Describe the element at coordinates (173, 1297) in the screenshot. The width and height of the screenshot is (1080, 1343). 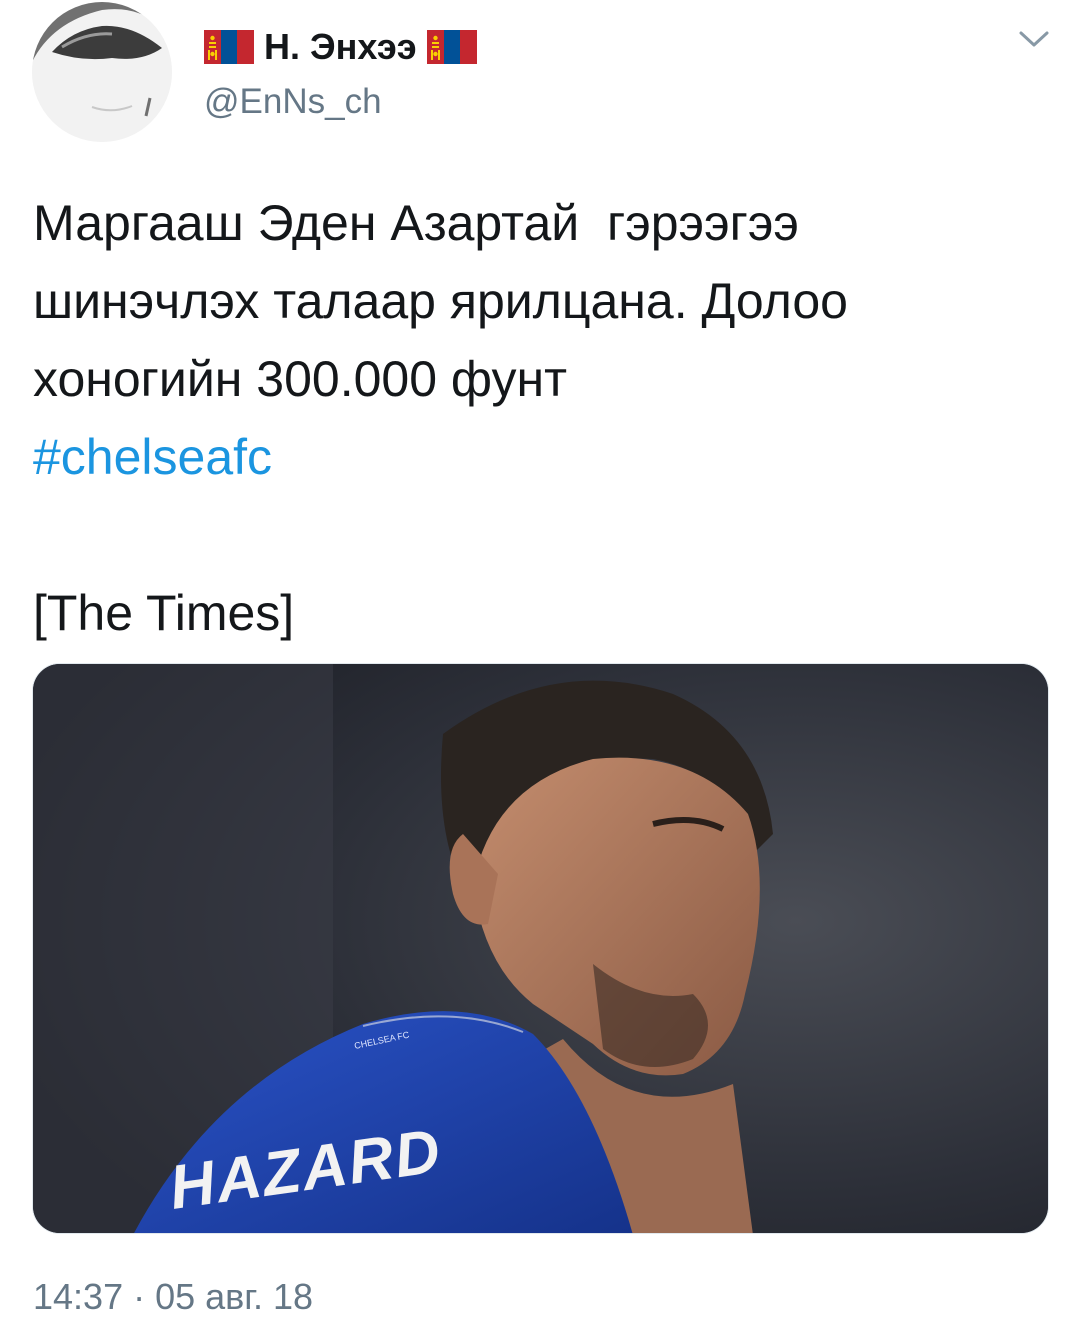
I see `tweet-timestamp: 14:37 · 05 авг. 18` at that location.